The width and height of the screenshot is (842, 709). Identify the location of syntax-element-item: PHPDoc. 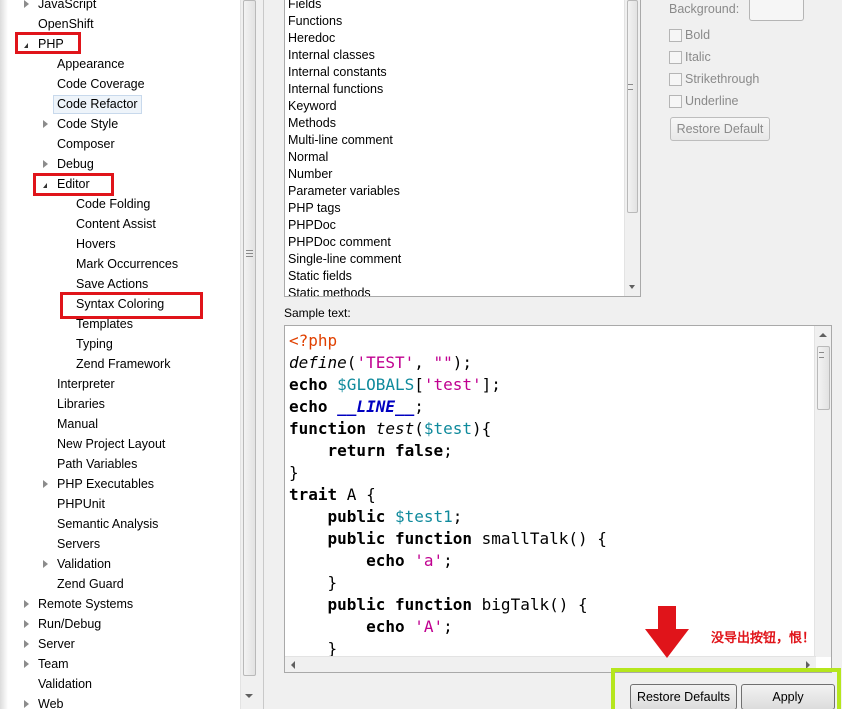
(312, 225).